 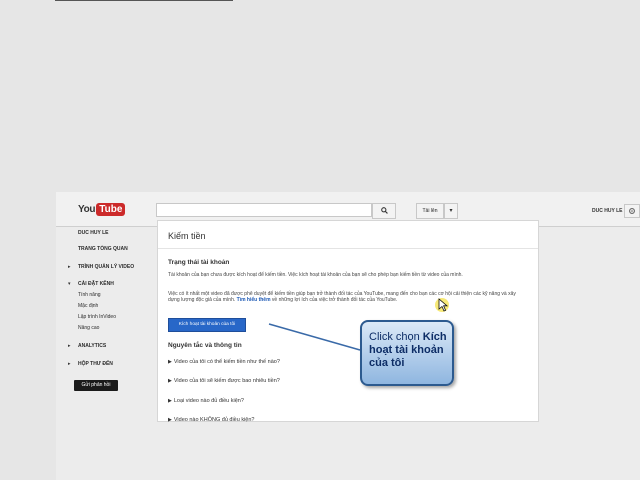 I want to click on cursor-icon, so click(x=442, y=305).